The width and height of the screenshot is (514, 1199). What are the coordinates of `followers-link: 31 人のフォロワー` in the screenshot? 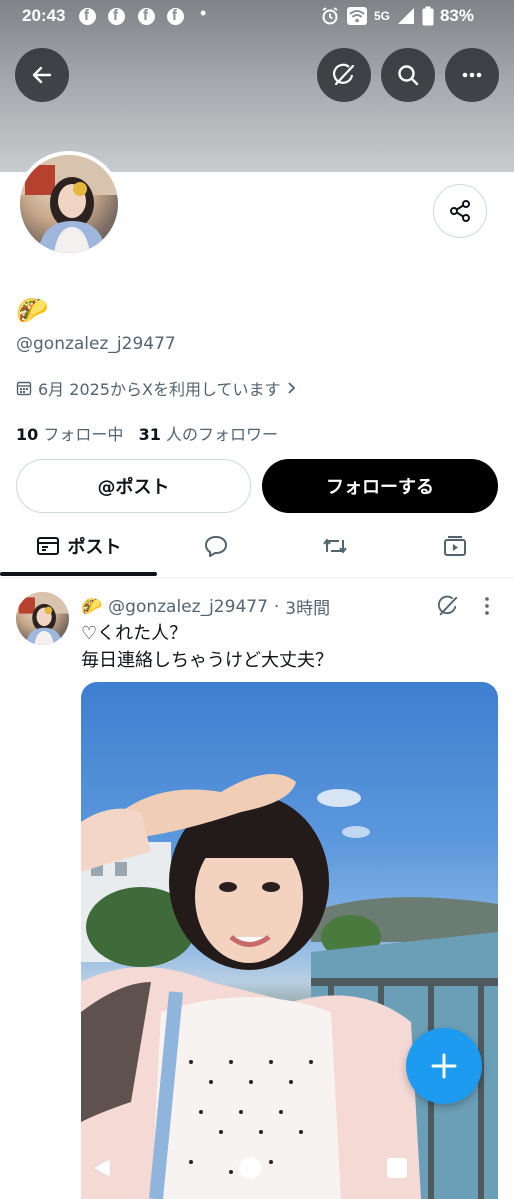 It's located at (208, 434).